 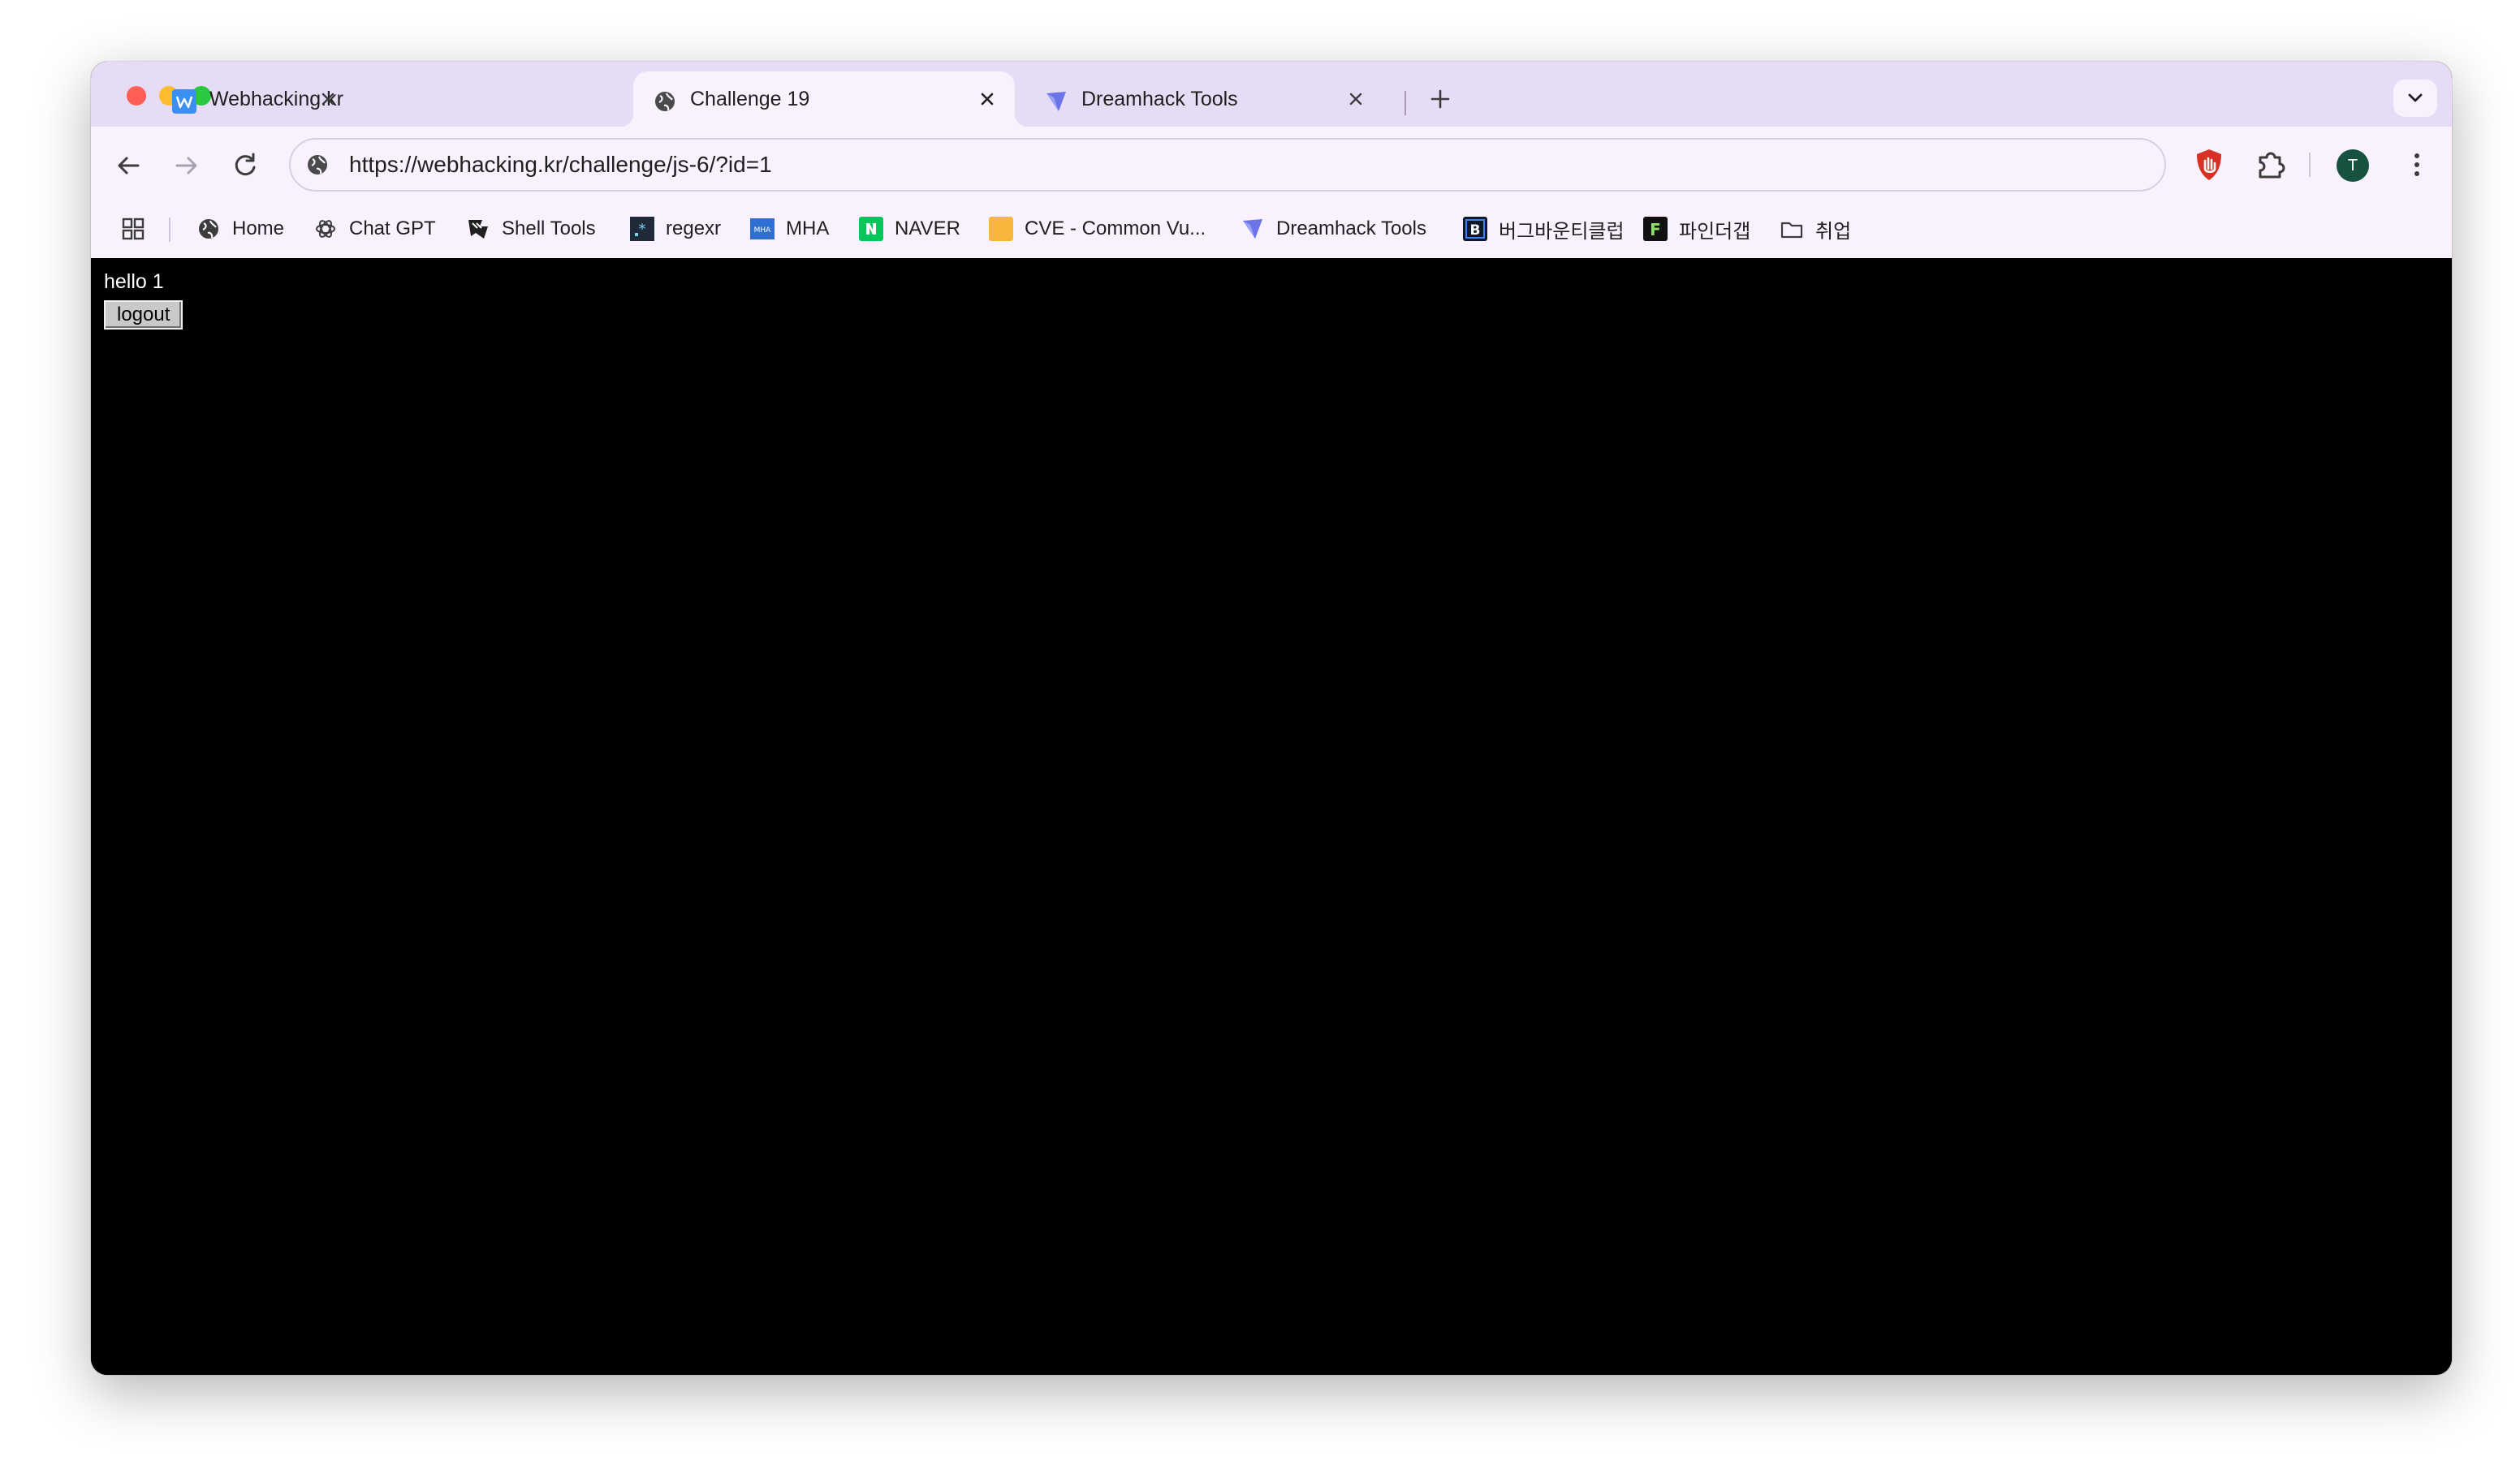 I want to click on bookmark-label: 버그바운티클럽, so click(x=1562, y=231).